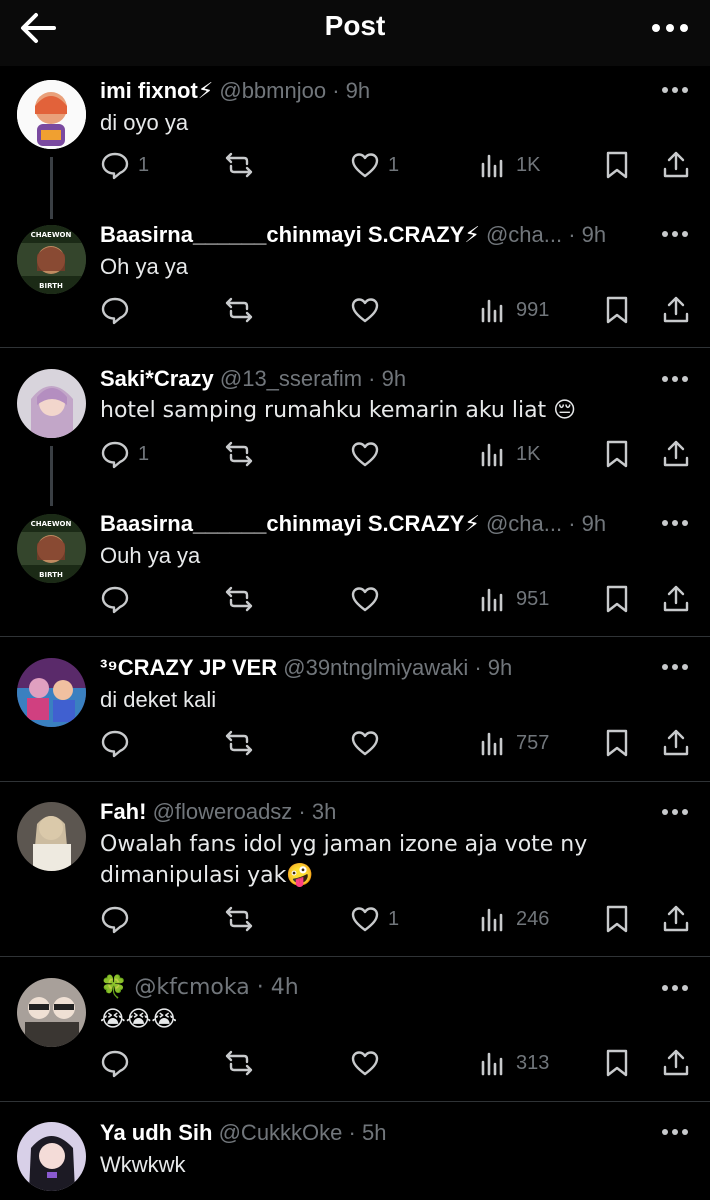  Describe the element at coordinates (113, 987) in the screenshot. I see `display-name: 🍀` at that location.